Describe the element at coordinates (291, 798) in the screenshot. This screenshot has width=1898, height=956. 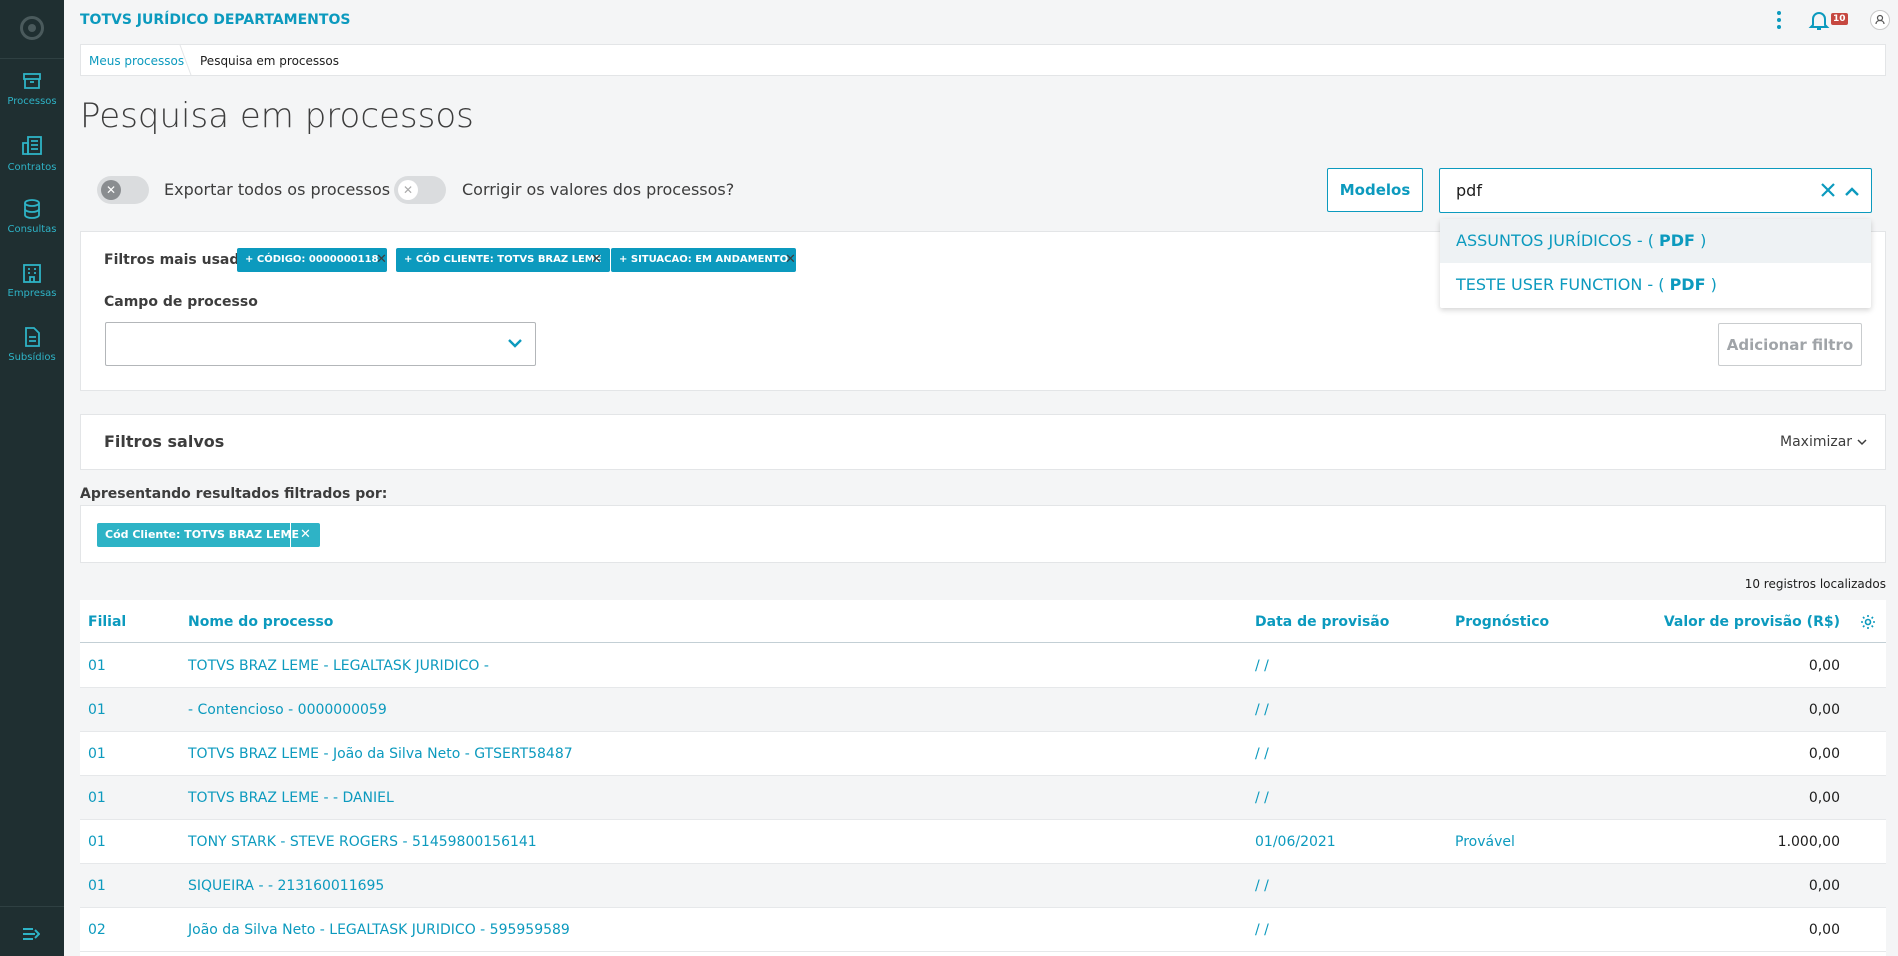
I see `cell-nome: TOTVS BRAZ LEME - - DANIEL` at that location.